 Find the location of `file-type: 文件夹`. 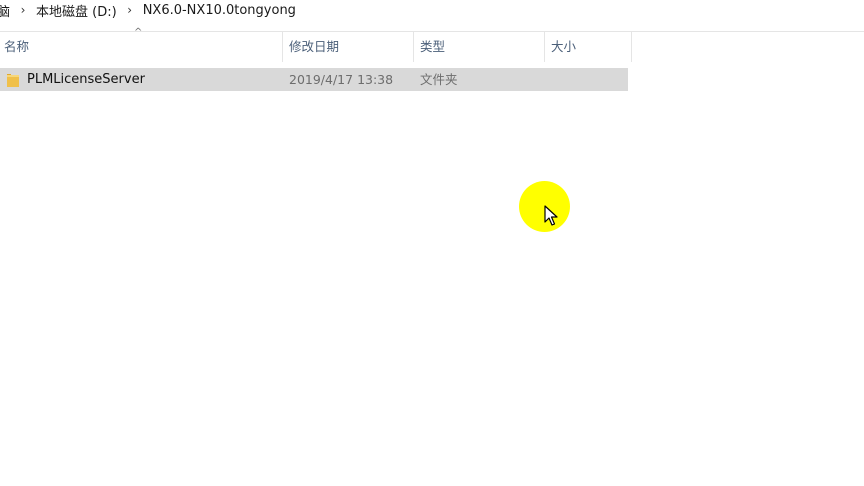

file-type: 文件夹 is located at coordinates (439, 79).